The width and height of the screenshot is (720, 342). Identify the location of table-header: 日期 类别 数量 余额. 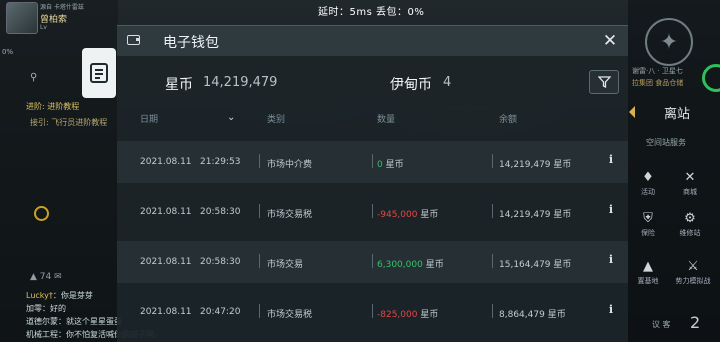
(372, 119).